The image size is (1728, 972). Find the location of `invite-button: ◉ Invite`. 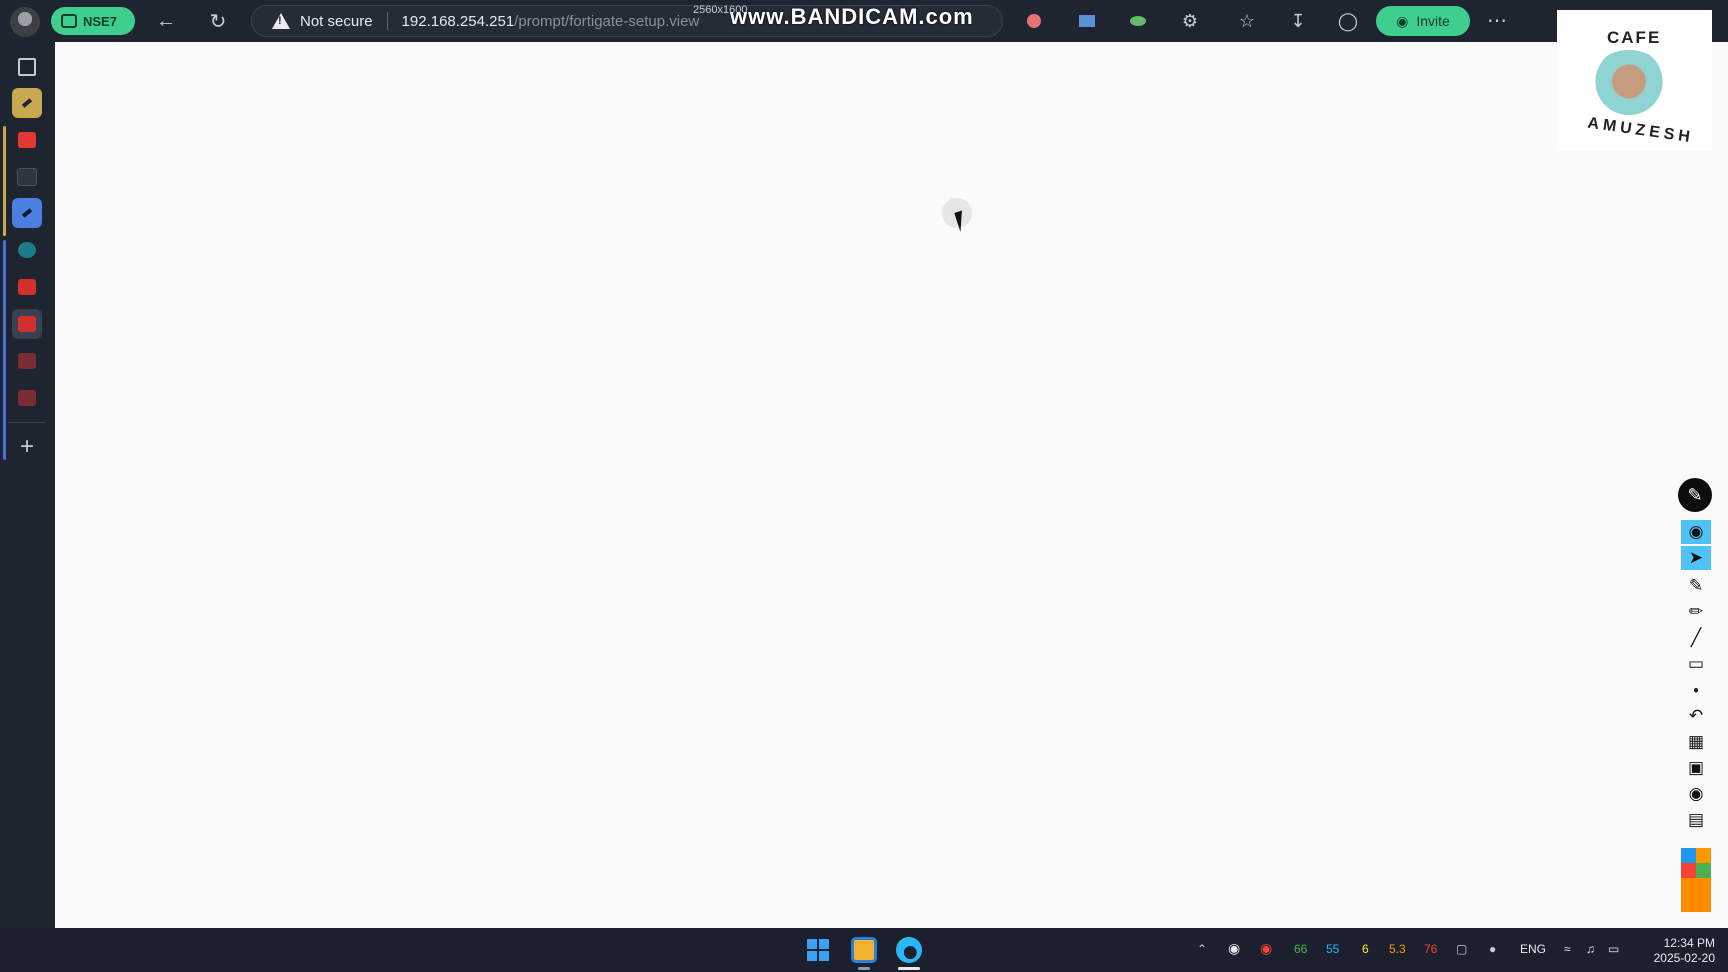

invite-button: ◉ Invite is located at coordinates (1423, 21).